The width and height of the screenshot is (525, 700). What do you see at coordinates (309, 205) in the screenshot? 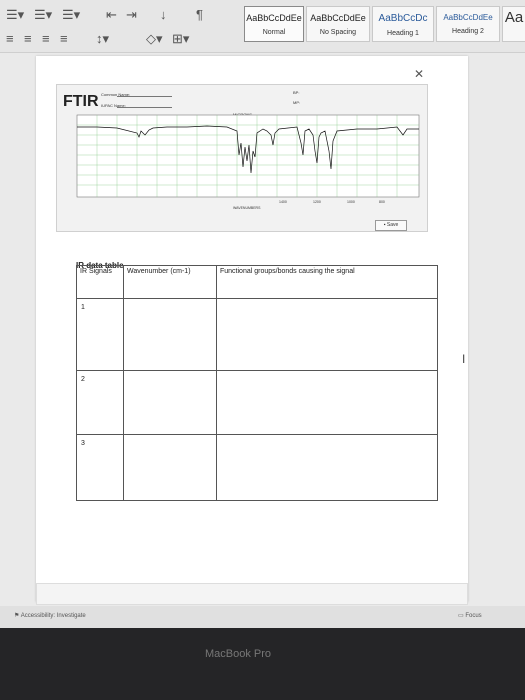
I see `wavenumber-axis: 1400 1200 1000 800 WAVENUMBERS` at bounding box center [309, 205].